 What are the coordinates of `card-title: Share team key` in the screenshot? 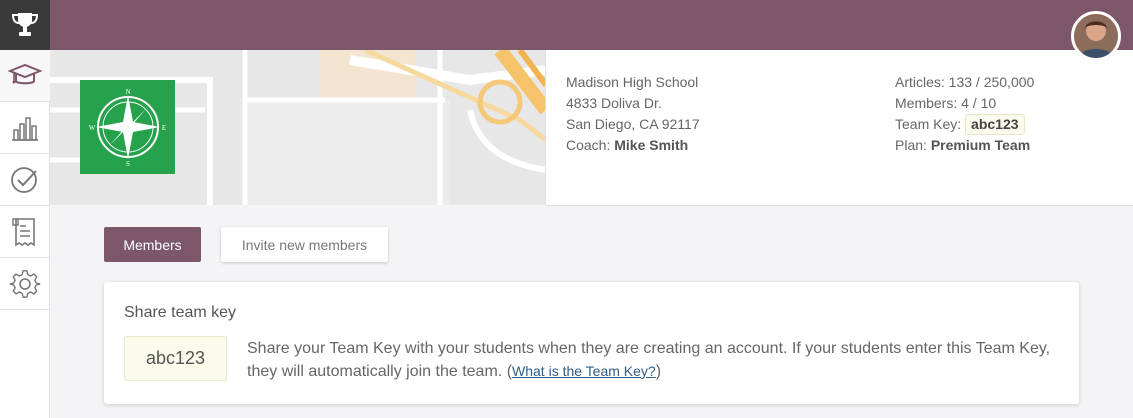 It's located at (180, 312).